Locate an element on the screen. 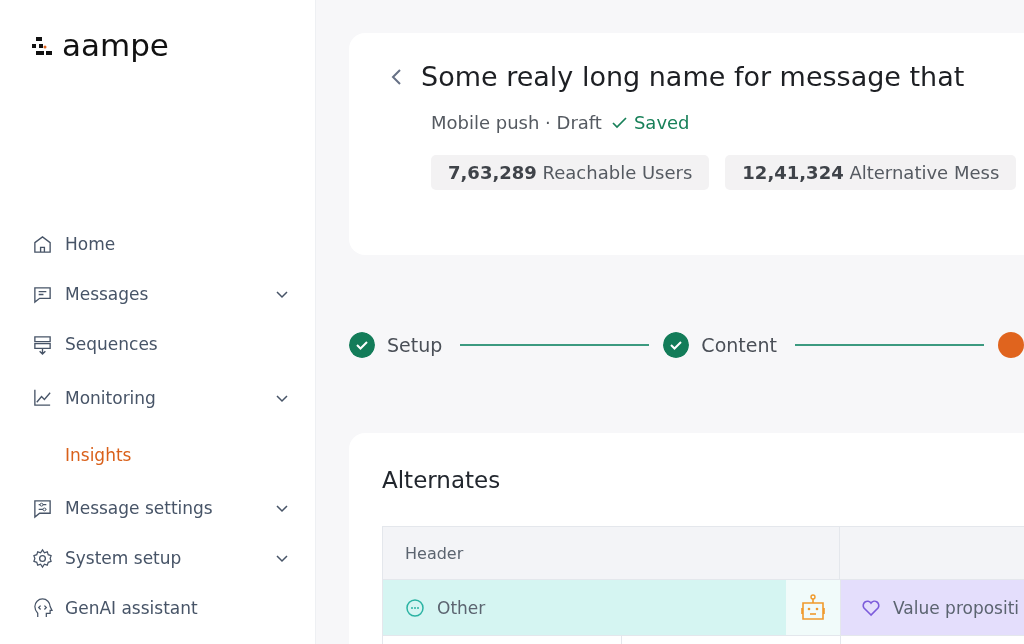 The width and height of the screenshot is (1024, 644). sequences-icon is located at coordinates (42, 344).